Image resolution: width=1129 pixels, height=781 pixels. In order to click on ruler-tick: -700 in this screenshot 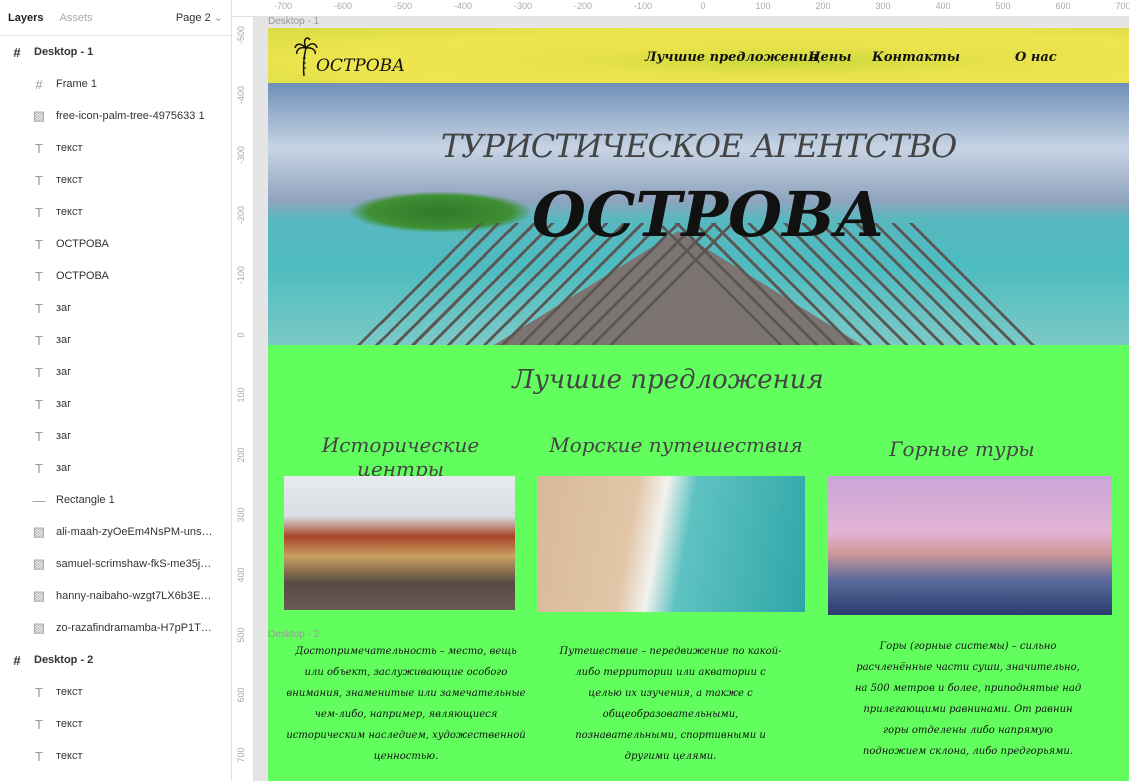, I will do `click(283, 6)`.